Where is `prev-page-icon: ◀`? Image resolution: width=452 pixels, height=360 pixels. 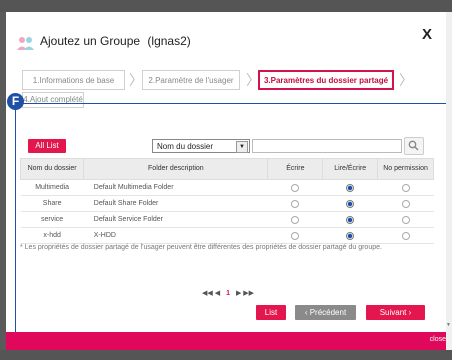 prev-page-icon: ◀ is located at coordinates (217, 293).